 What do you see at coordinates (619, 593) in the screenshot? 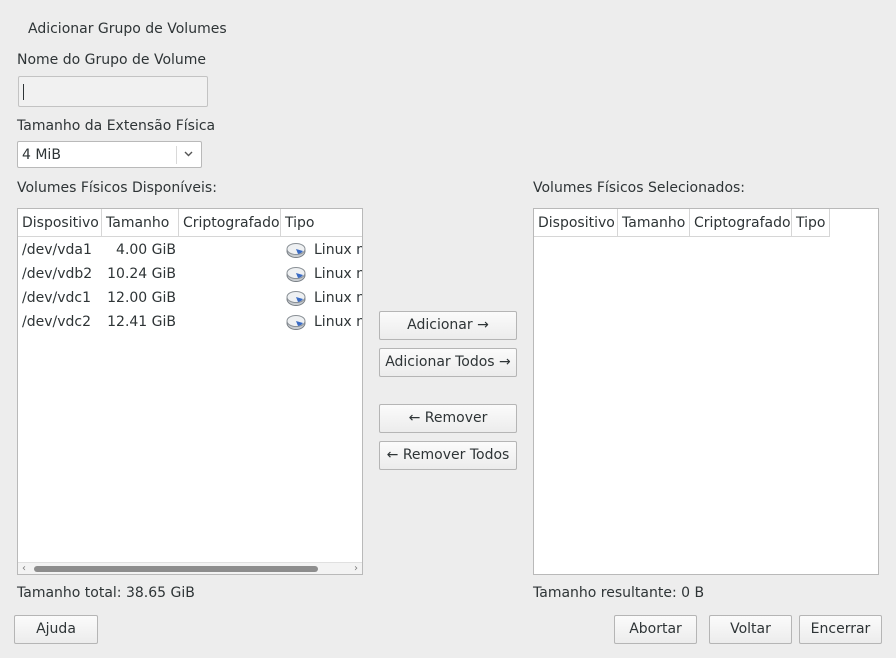
I see `resulting-size: Tamanho resultante: 0 B` at bounding box center [619, 593].